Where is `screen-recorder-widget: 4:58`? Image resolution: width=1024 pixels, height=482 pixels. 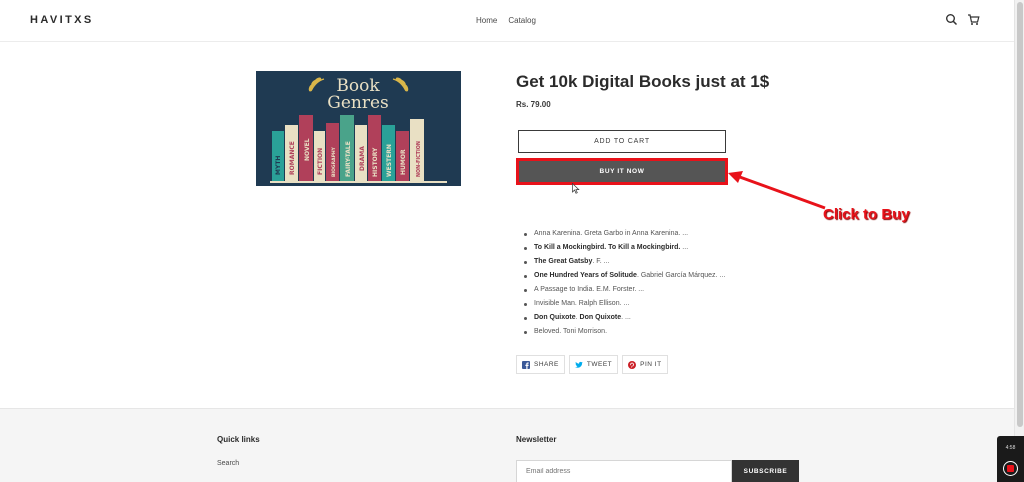 screen-recorder-widget: 4:58 is located at coordinates (1010, 459).